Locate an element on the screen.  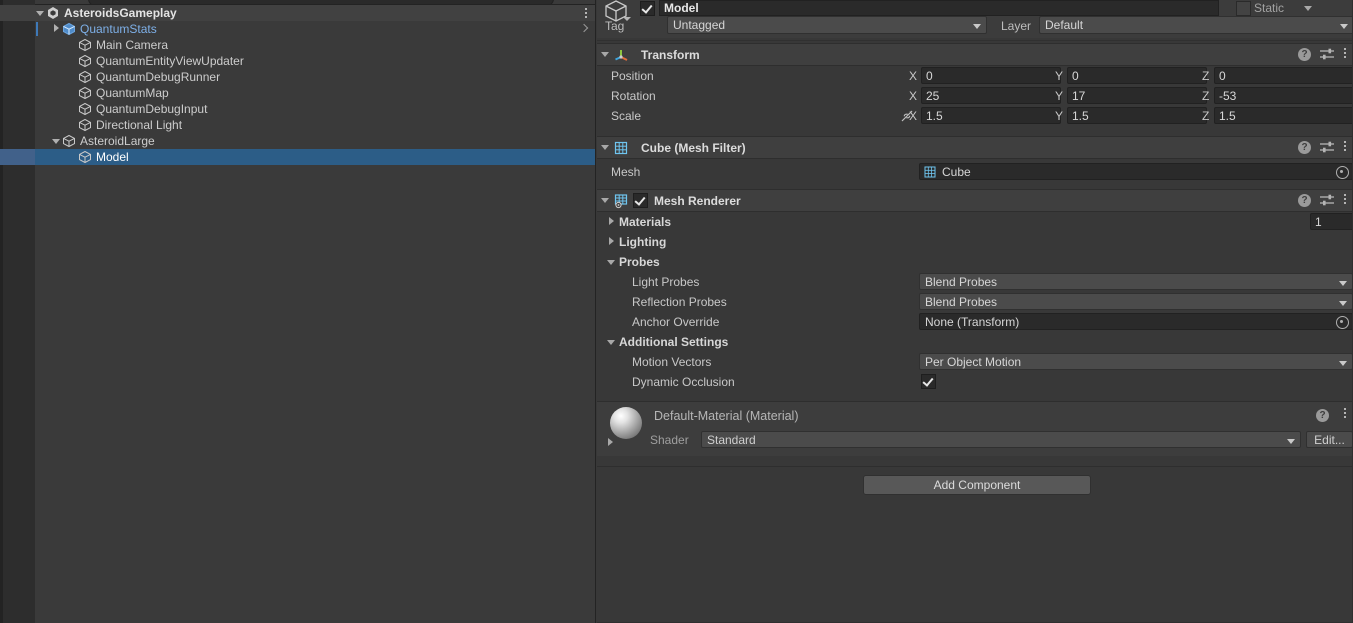
hierarchy-item-quantumdebuginput: QuantumDebugInput is located at coordinates (298, 109).